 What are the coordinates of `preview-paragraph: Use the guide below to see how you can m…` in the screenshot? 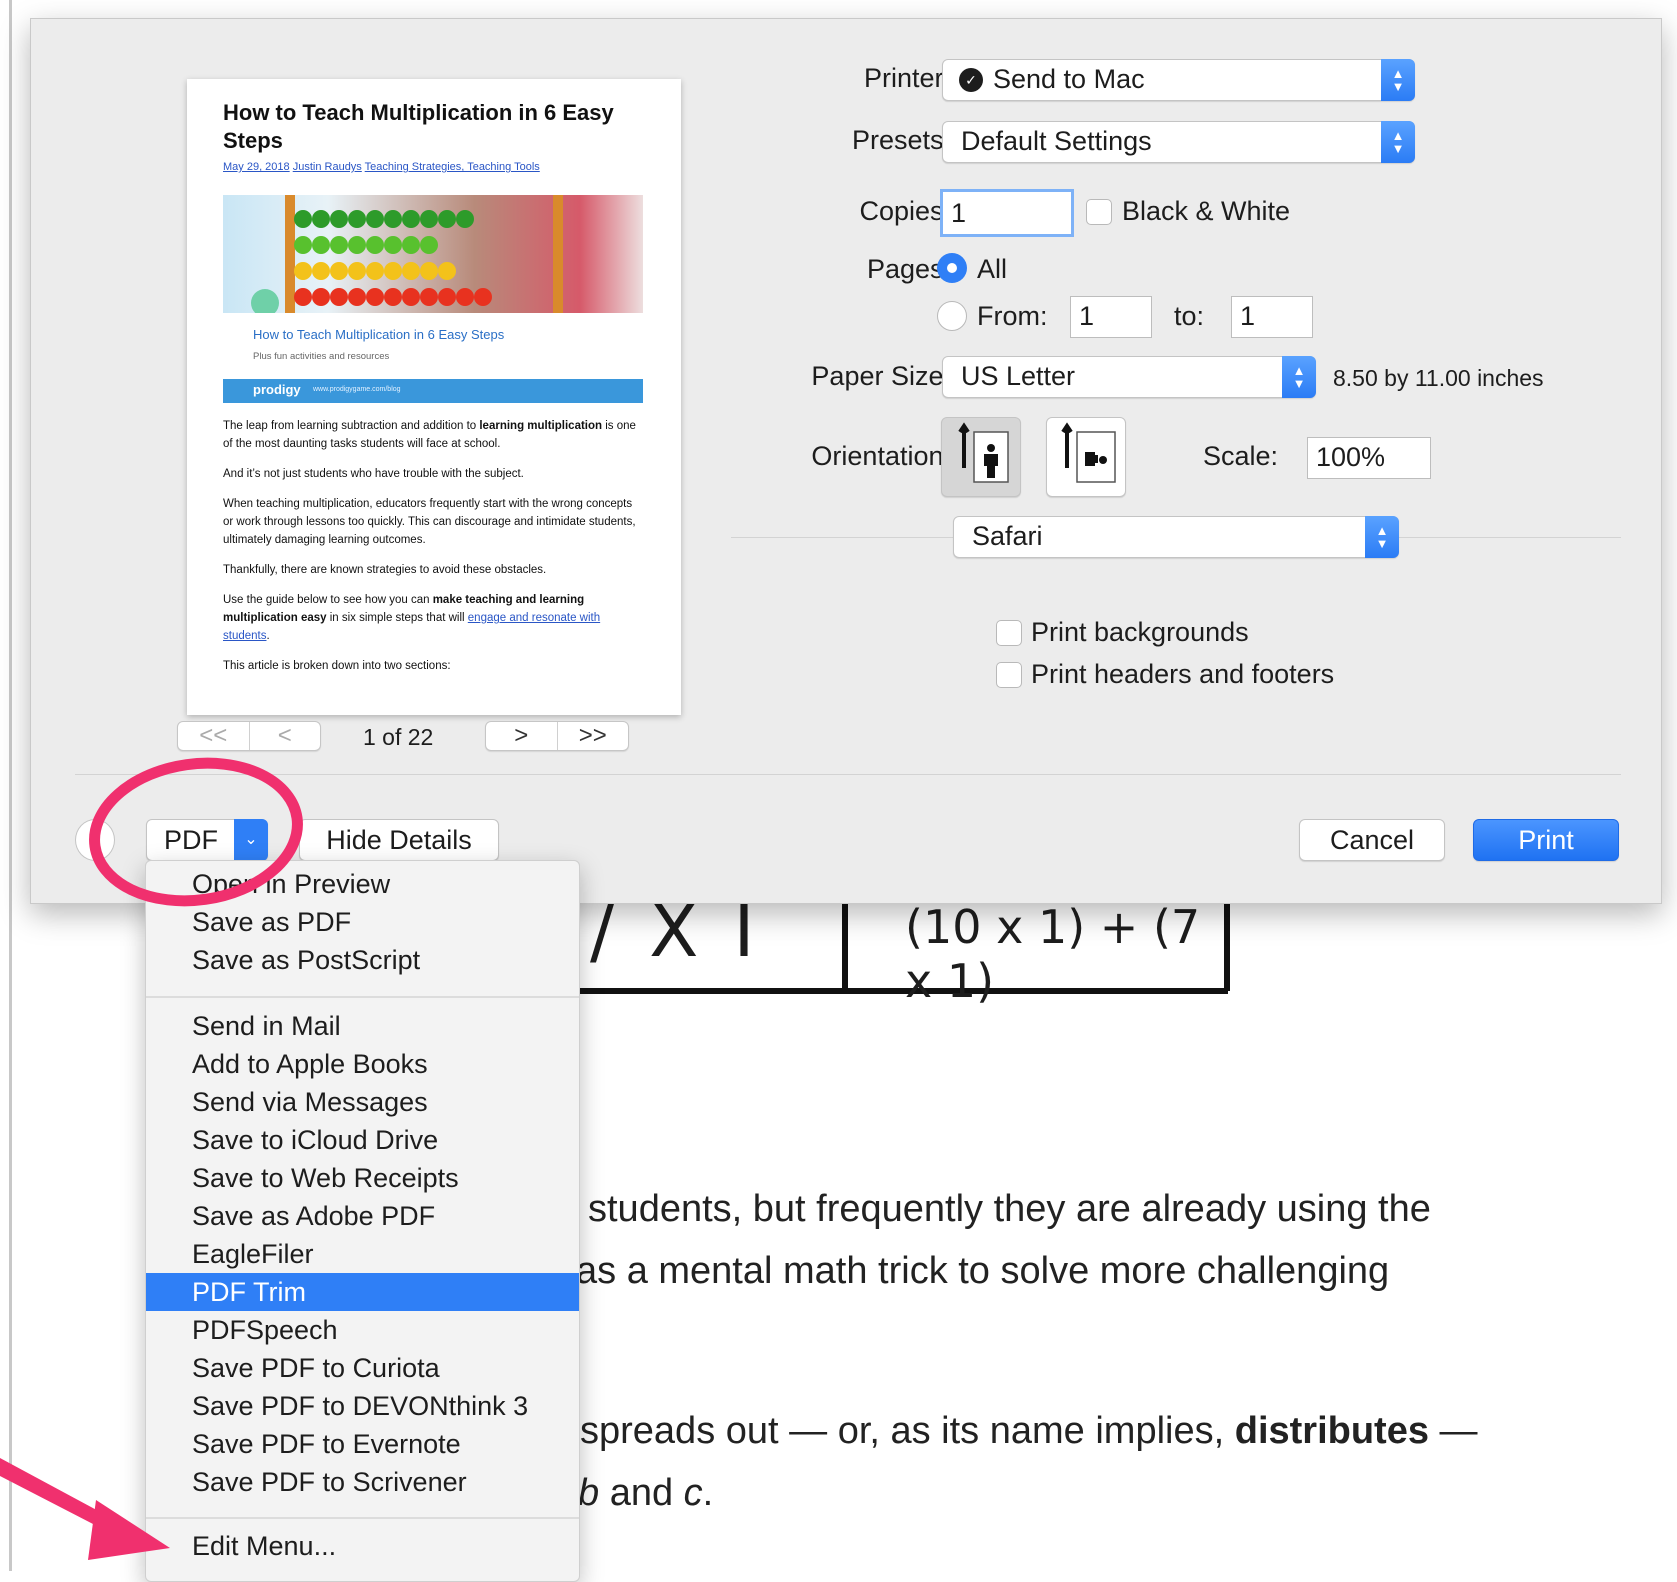 It's located at (412, 618).